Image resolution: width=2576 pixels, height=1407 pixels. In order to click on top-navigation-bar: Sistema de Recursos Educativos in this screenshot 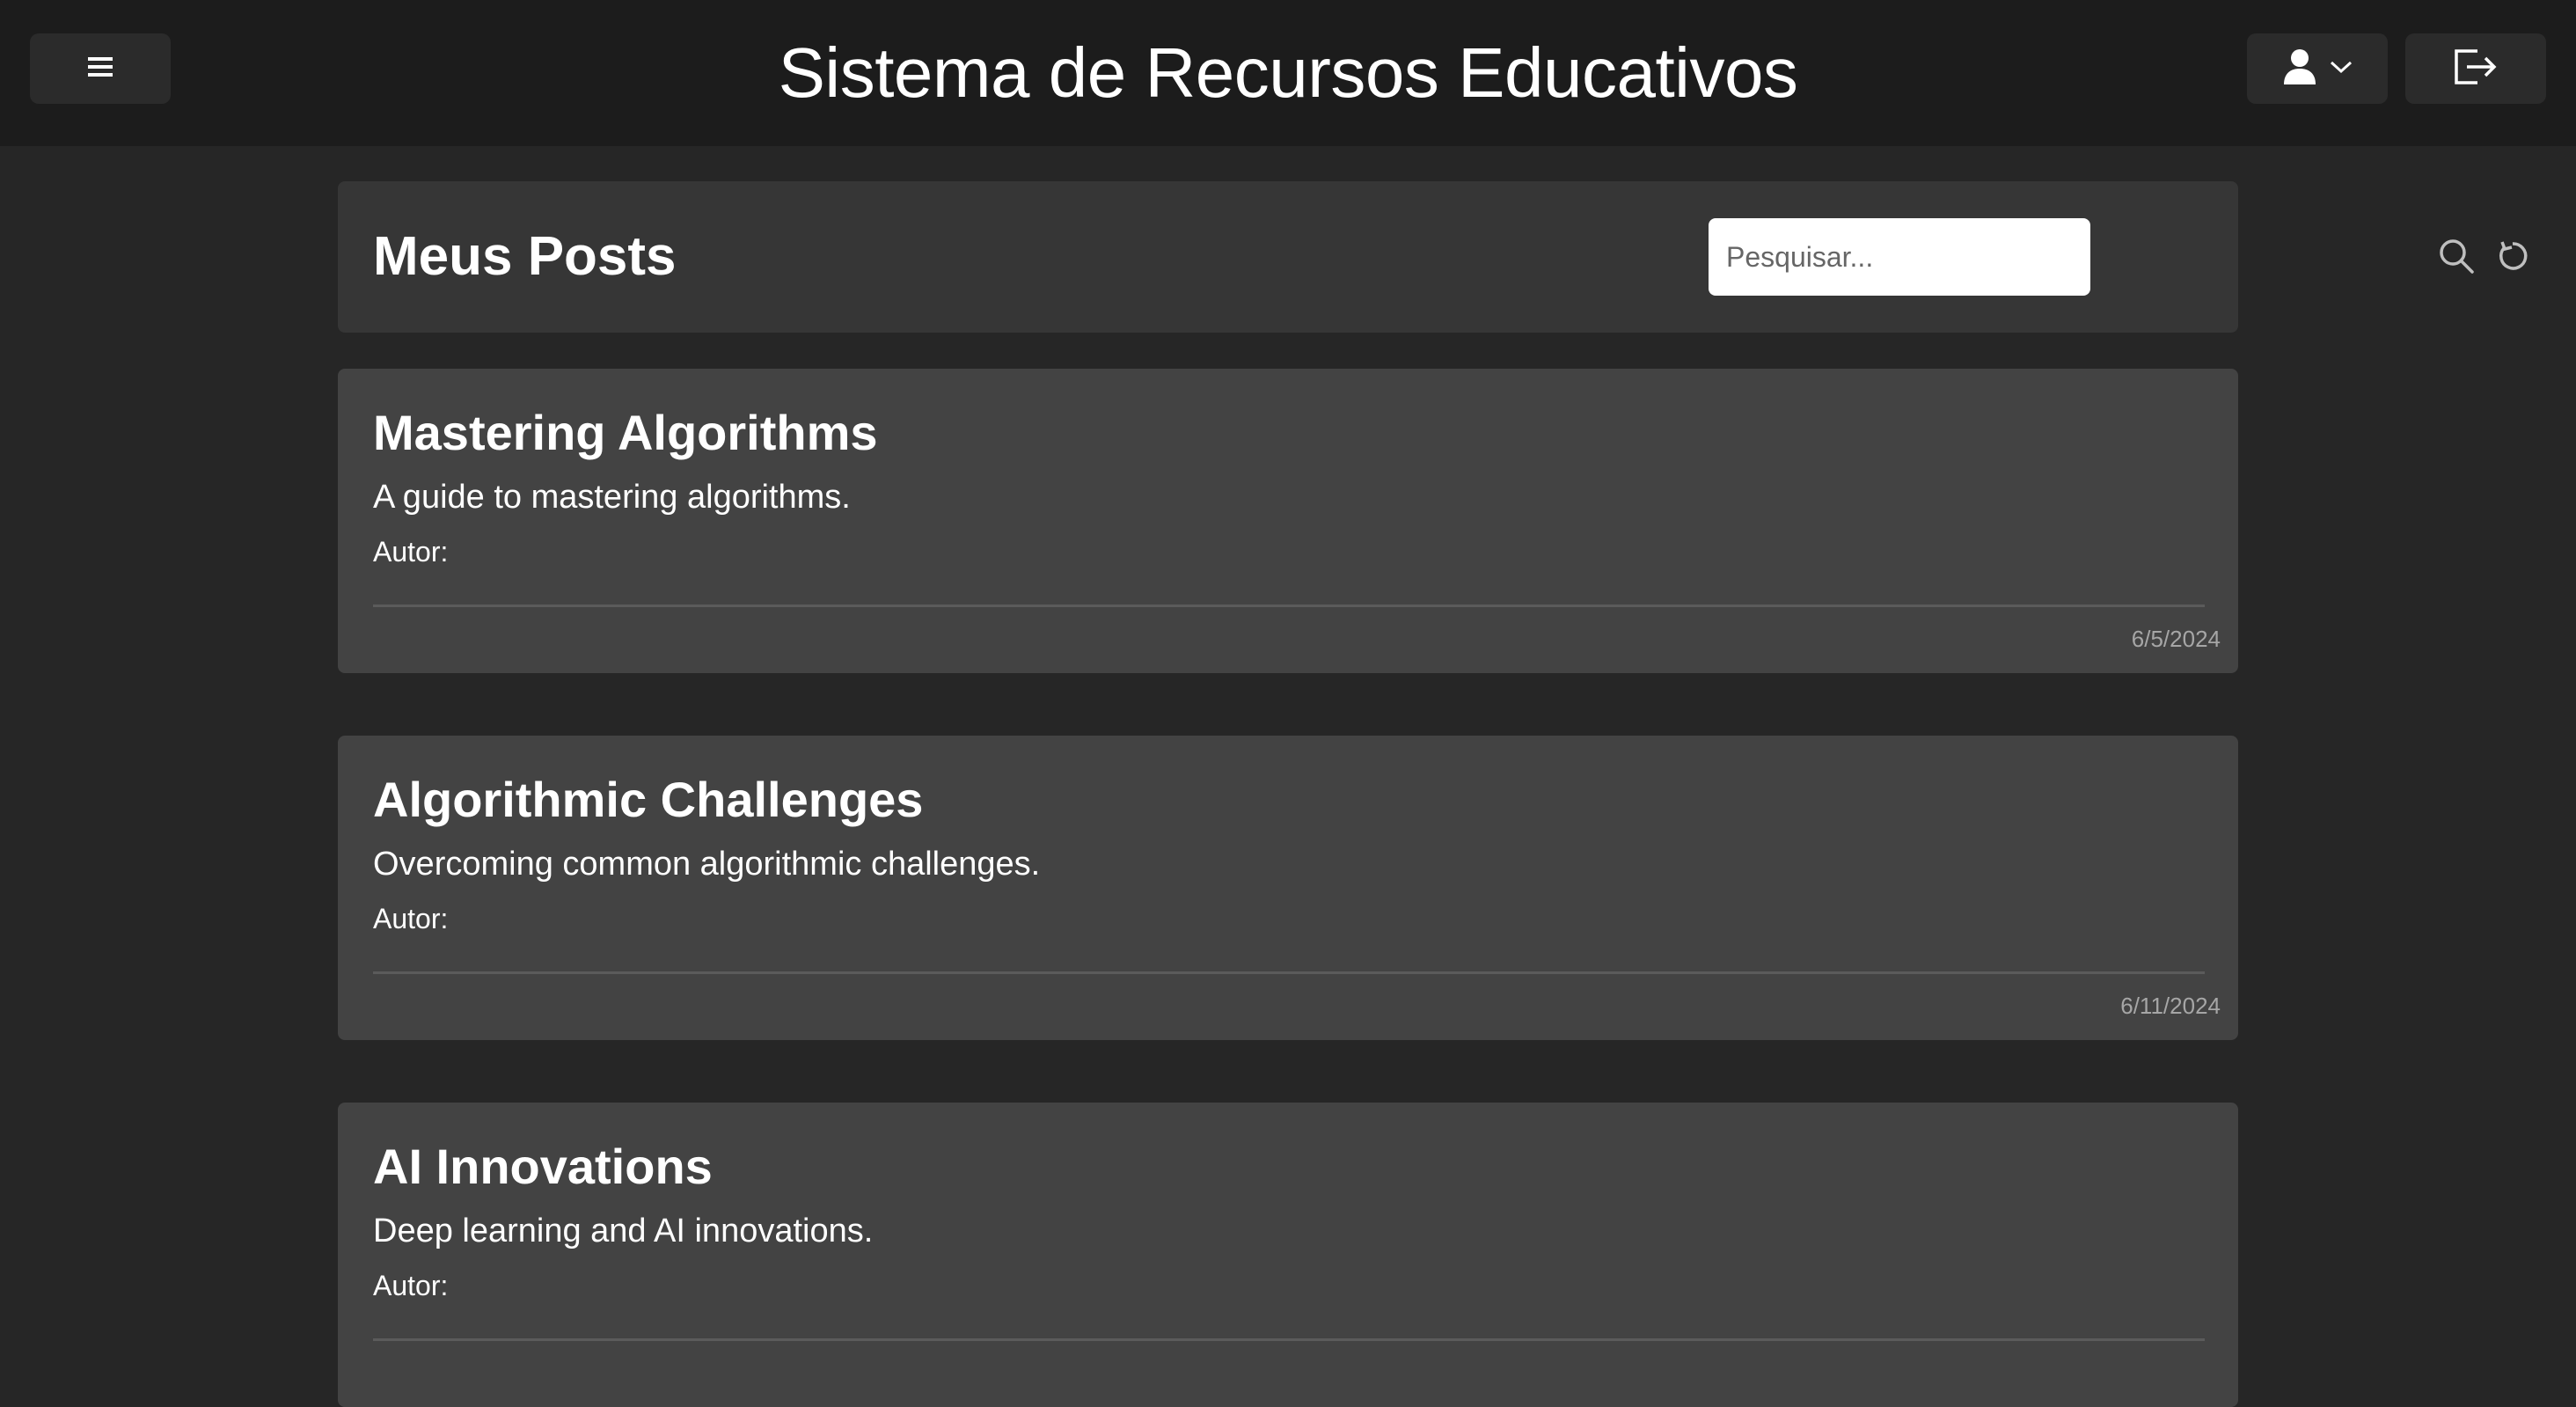, I will do `click(1288, 73)`.